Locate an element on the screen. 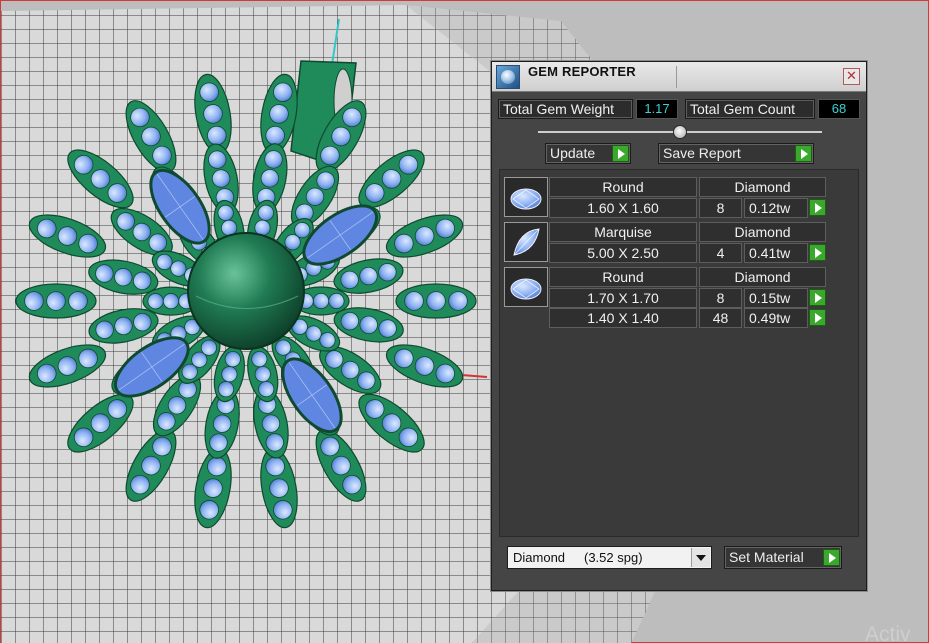 The width and height of the screenshot is (929, 643). marquise-gem-thumbnail is located at coordinates (526, 242).